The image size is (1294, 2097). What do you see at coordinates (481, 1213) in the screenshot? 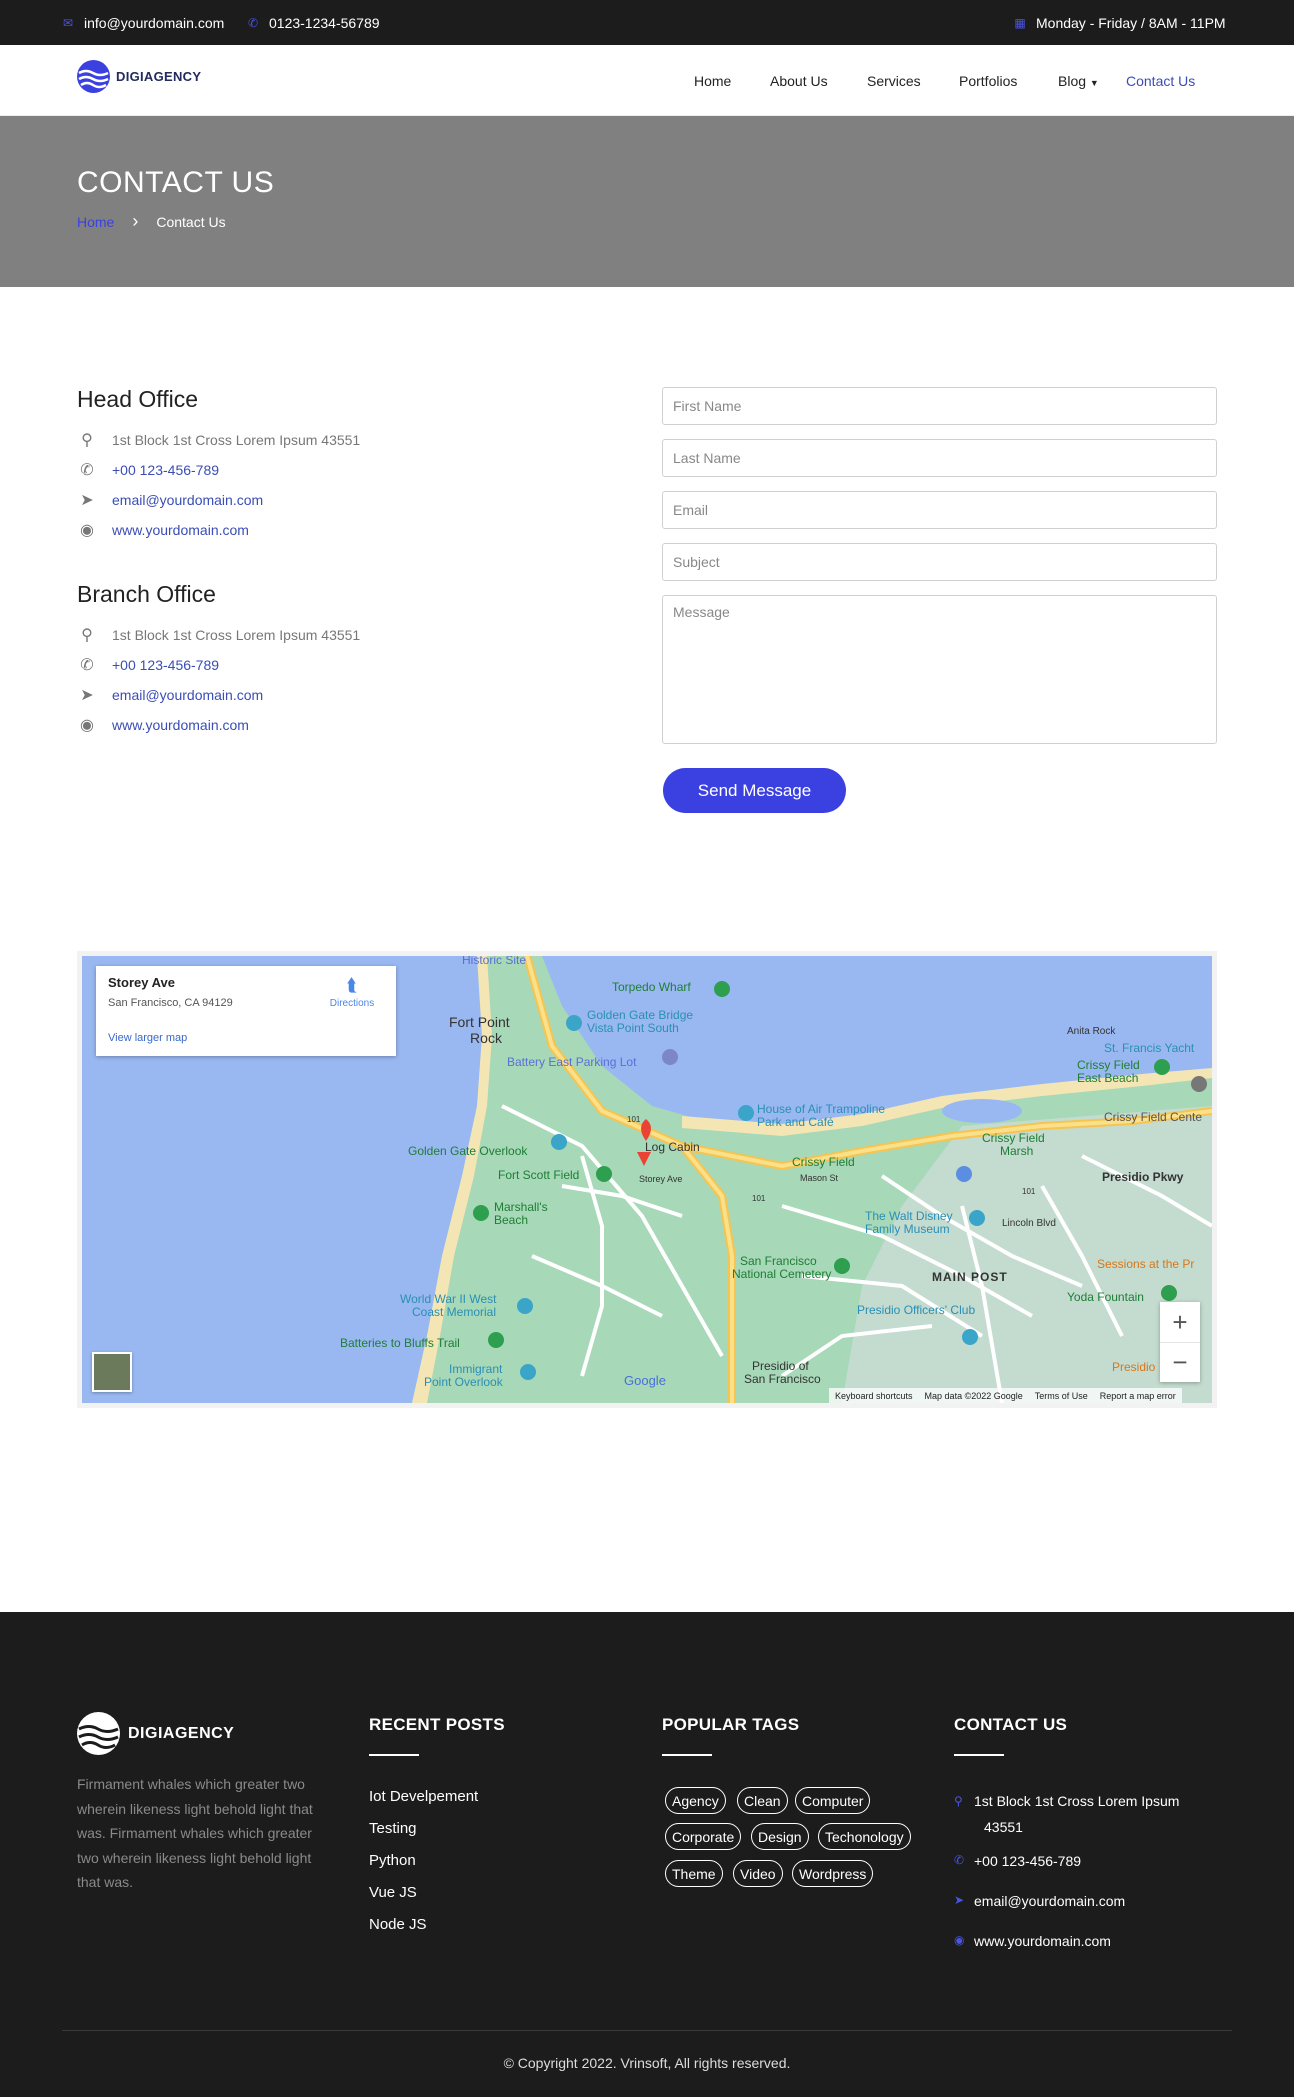
I see `map-poi-beach-icon` at bounding box center [481, 1213].